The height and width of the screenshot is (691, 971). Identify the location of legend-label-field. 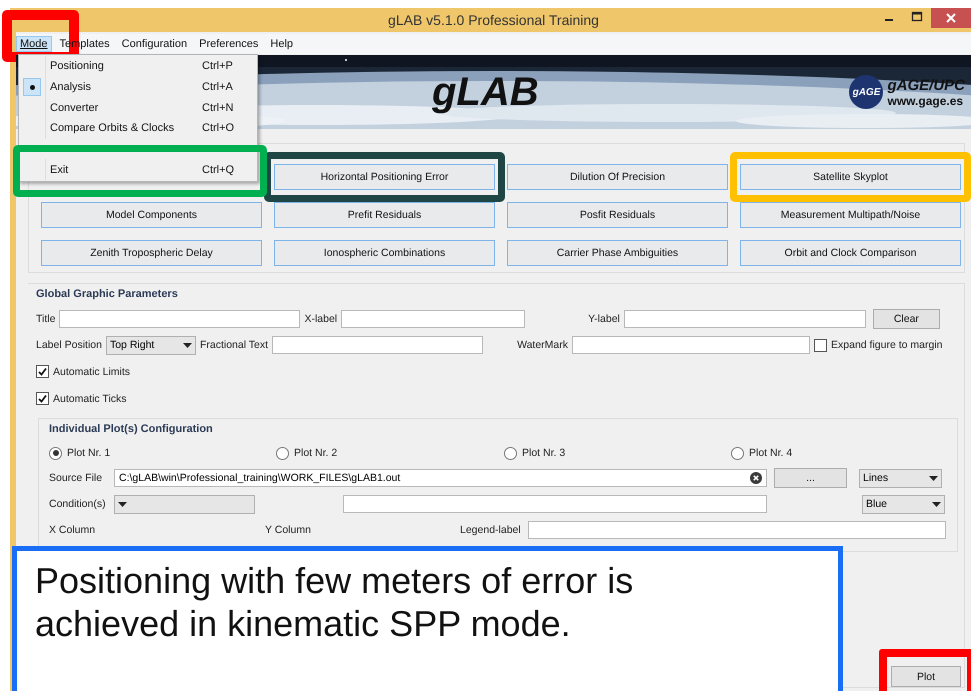
(737, 530).